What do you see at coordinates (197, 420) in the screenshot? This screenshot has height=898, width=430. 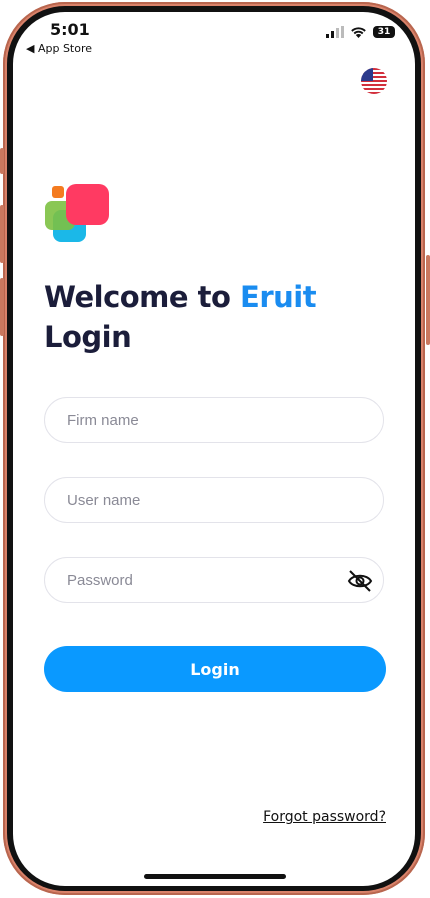 I see `firm-name-input` at bounding box center [197, 420].